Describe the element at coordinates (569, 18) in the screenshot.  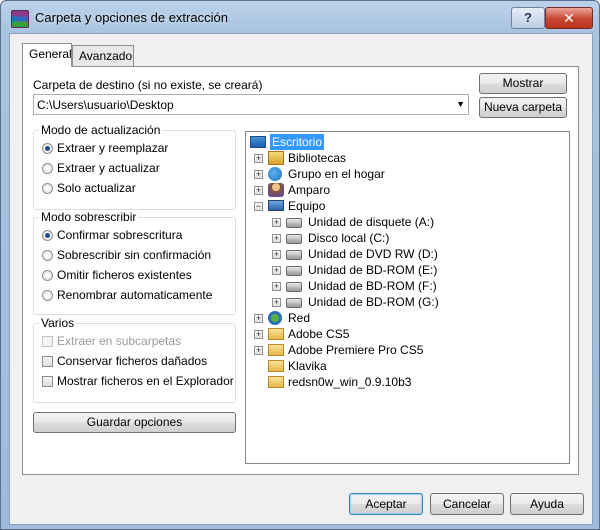
I see `close-button: ✕` at that location.